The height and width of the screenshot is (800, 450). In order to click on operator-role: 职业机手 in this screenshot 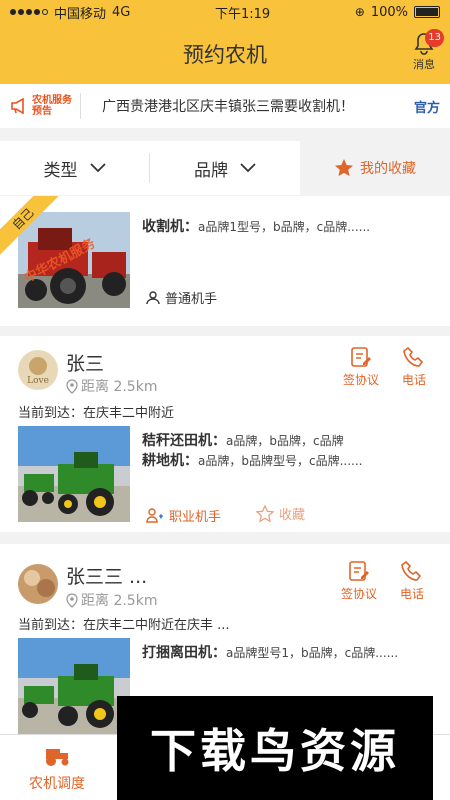, I will do `click(183, 515)`.